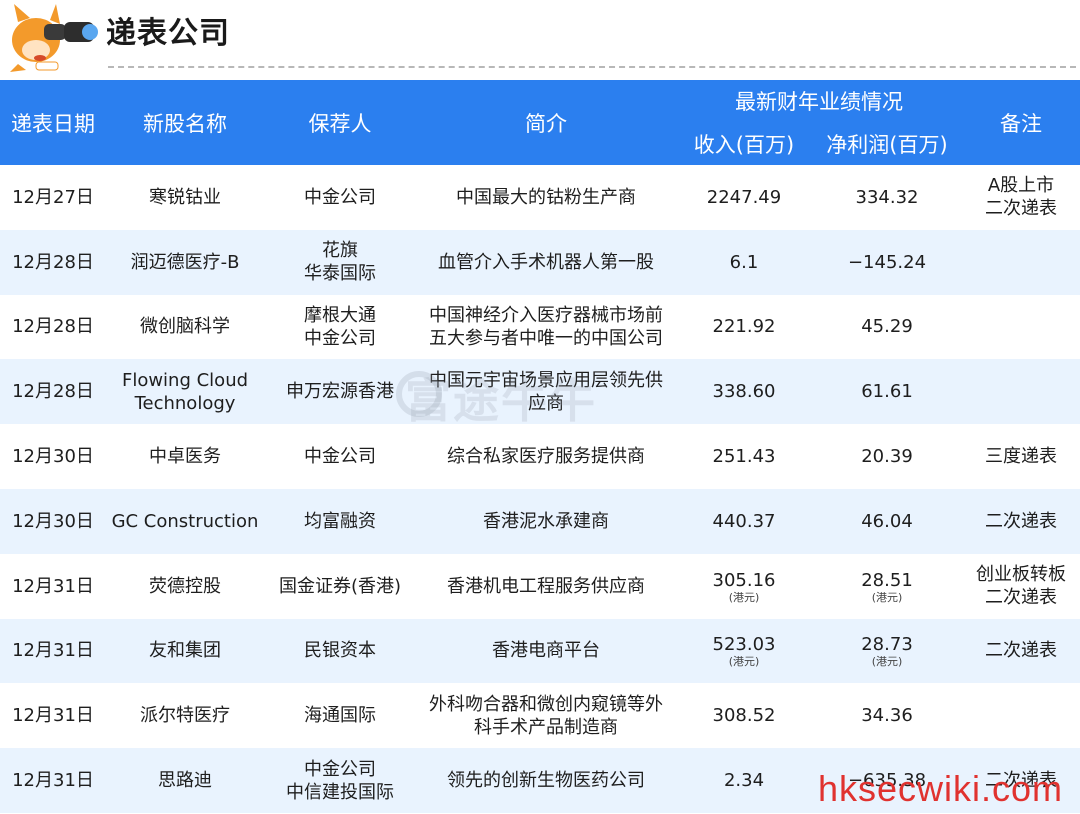 This screenshot has height=814, width=1080. What do you see at coordinates (744, 262) in the screenshot?
I see `cell-revenue-value: 6.1` at bounding box center [744, 262].